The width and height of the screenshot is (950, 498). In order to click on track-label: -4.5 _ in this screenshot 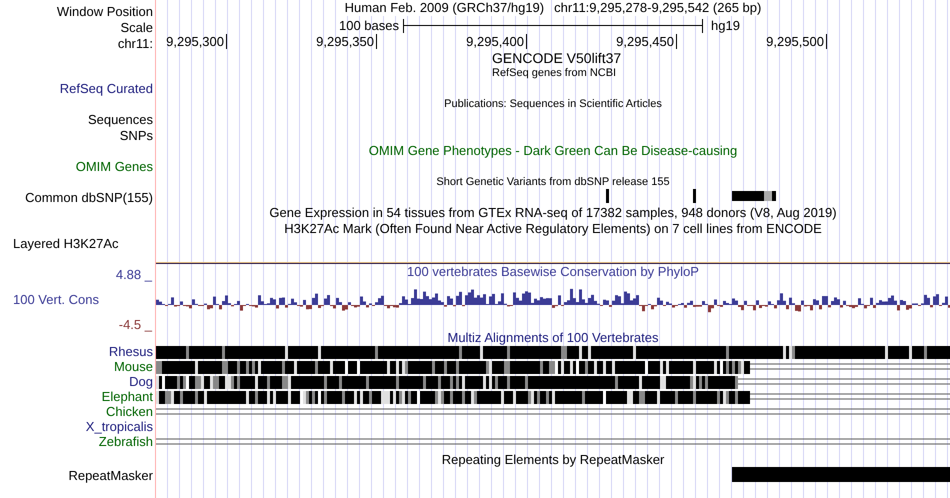, I will do `click(135, 324)`.